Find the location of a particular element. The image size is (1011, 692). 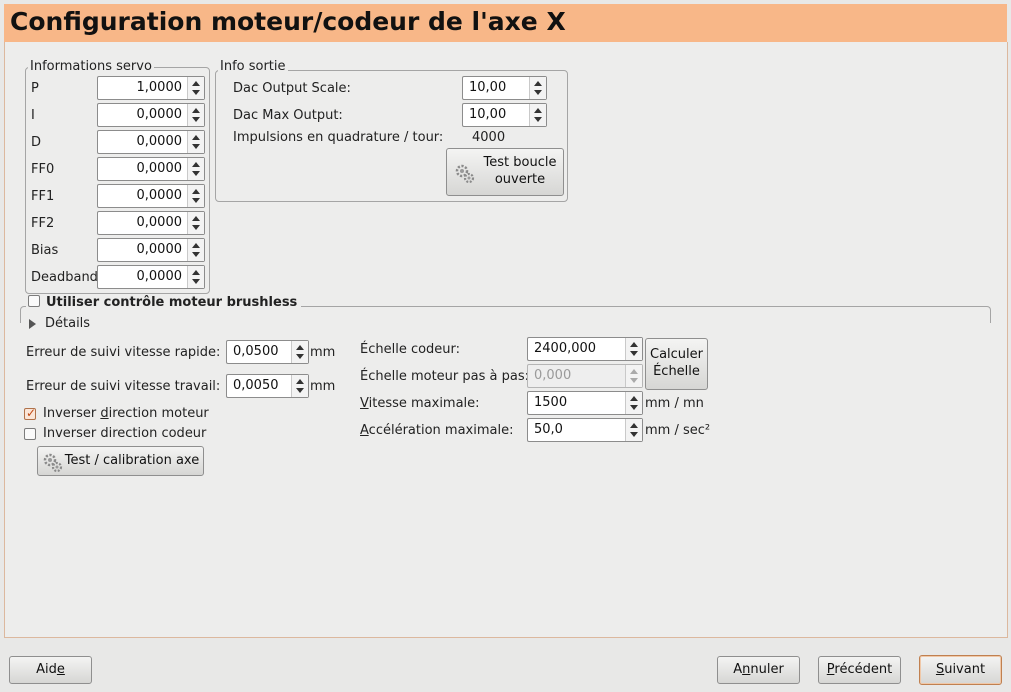

calculate-scale-button: Calculer Échelle is located at coordinates (676, 364).